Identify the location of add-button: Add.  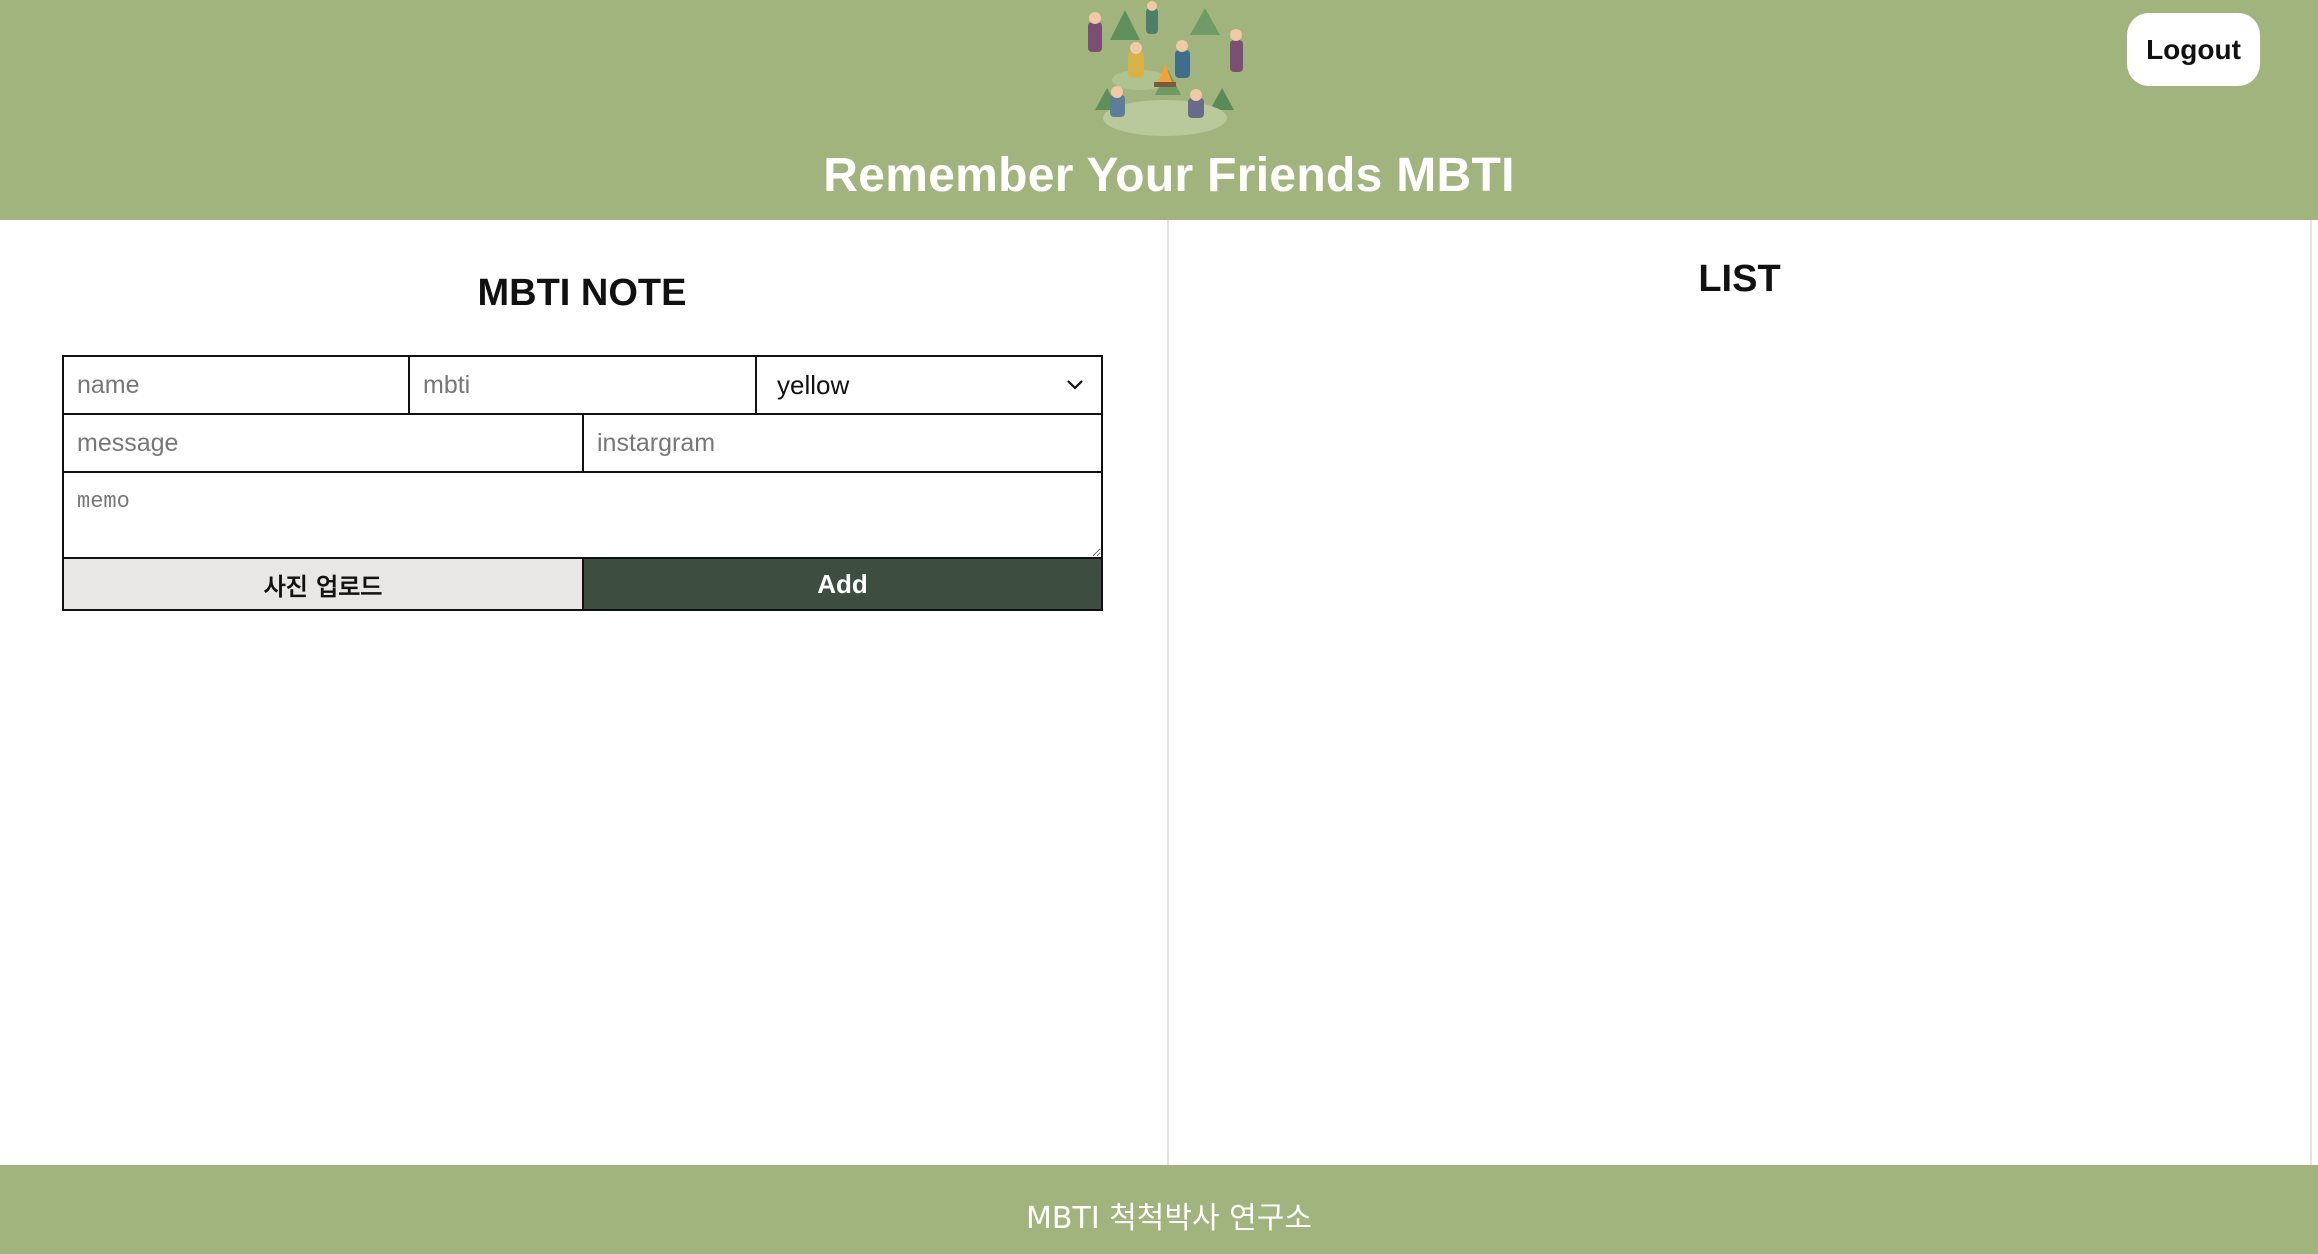
(842, 584).